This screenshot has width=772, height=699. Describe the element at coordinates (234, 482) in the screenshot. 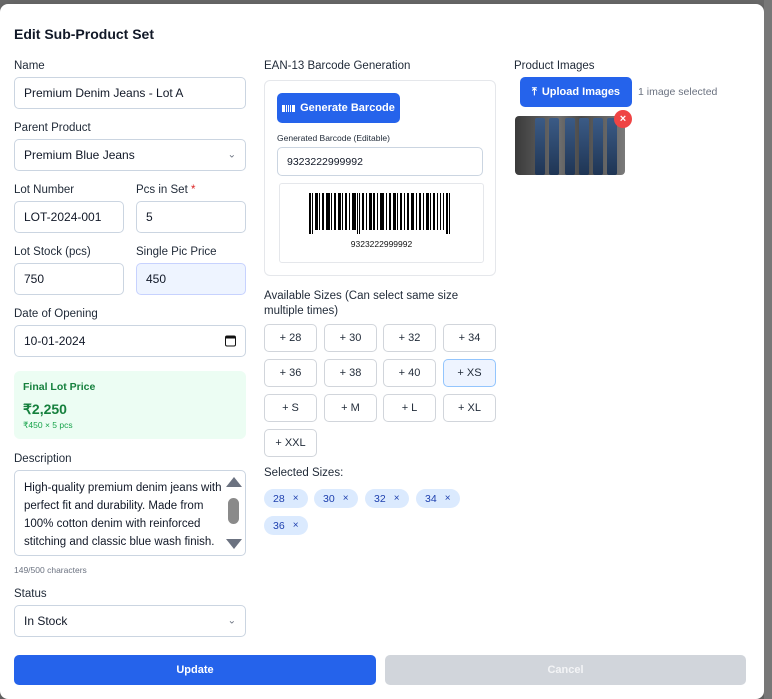

I see `scroll-up-icon` at that location.